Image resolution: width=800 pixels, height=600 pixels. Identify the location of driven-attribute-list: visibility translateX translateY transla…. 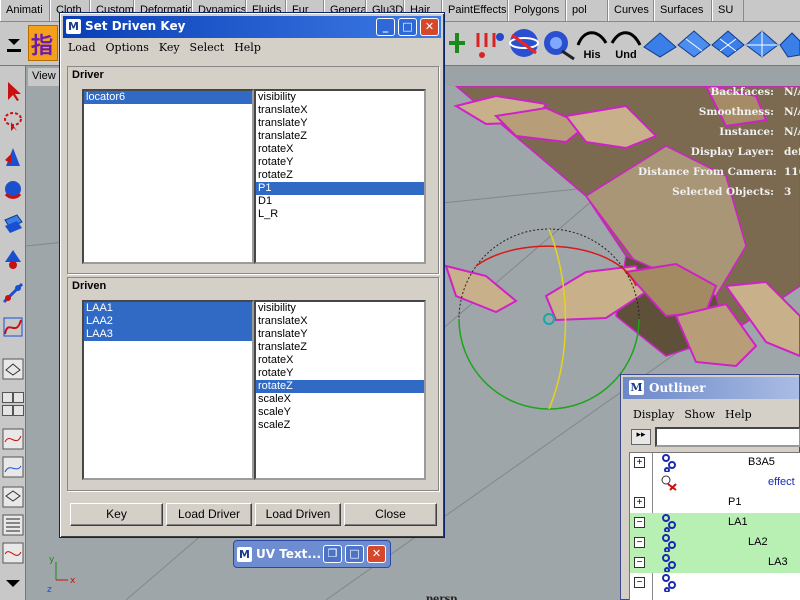
(340, 390).